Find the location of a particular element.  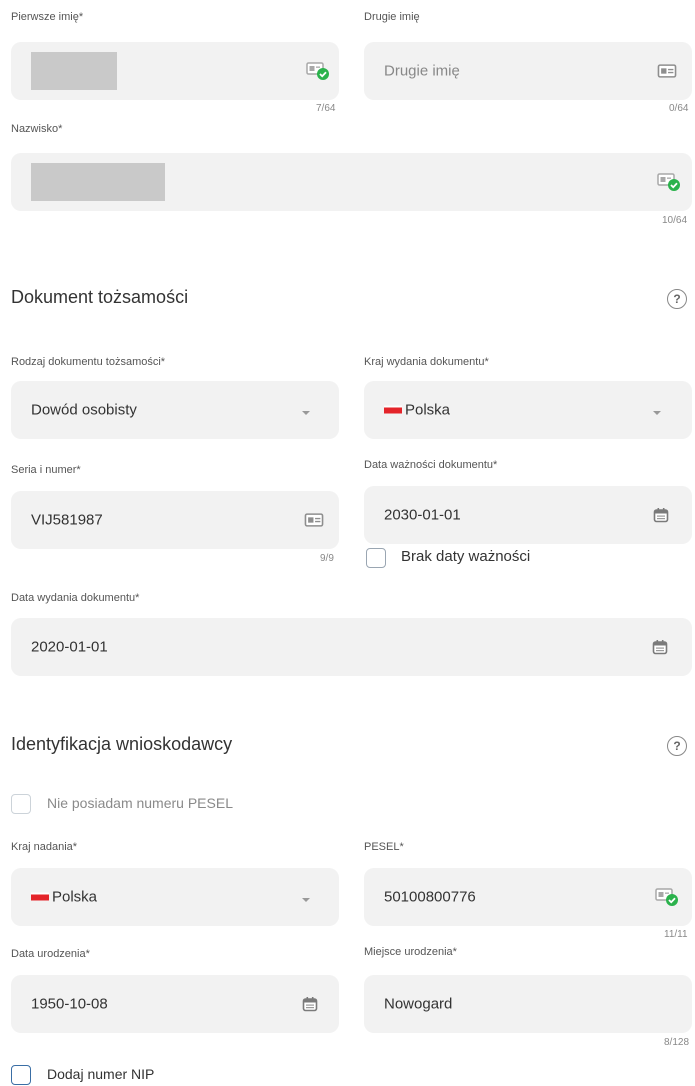

surname-label: Nazwisko* is located at coordinates (37, 129).